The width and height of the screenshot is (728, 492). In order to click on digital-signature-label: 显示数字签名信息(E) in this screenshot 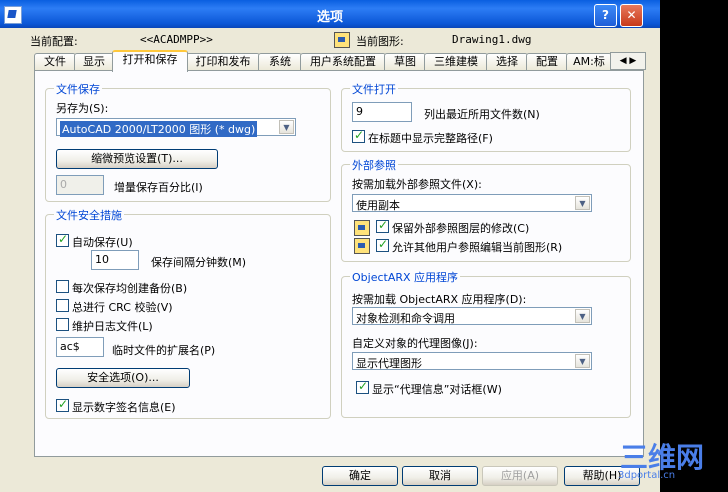, I will do `click(124, 407)`.